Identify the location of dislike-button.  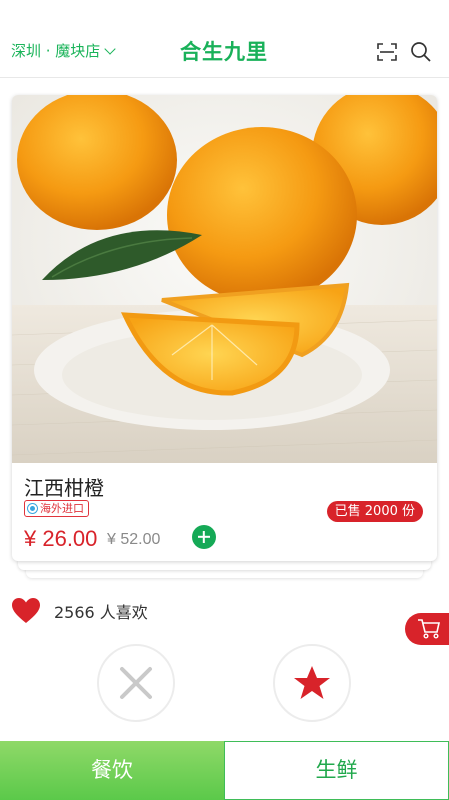
(136, 683).